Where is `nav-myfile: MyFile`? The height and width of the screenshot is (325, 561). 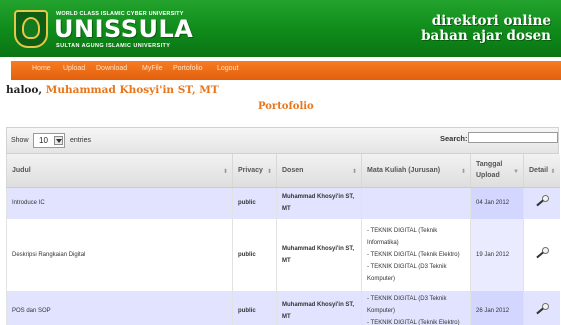
nav-myfile: MyFile is located at coordinates (152, 68).